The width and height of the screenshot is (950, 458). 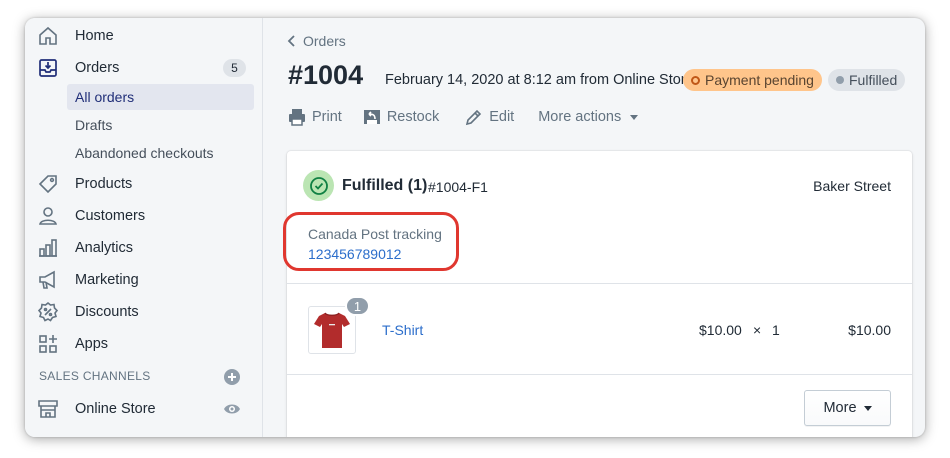 I want to click on view-store-eye-icon, so click(x=232, y=409).